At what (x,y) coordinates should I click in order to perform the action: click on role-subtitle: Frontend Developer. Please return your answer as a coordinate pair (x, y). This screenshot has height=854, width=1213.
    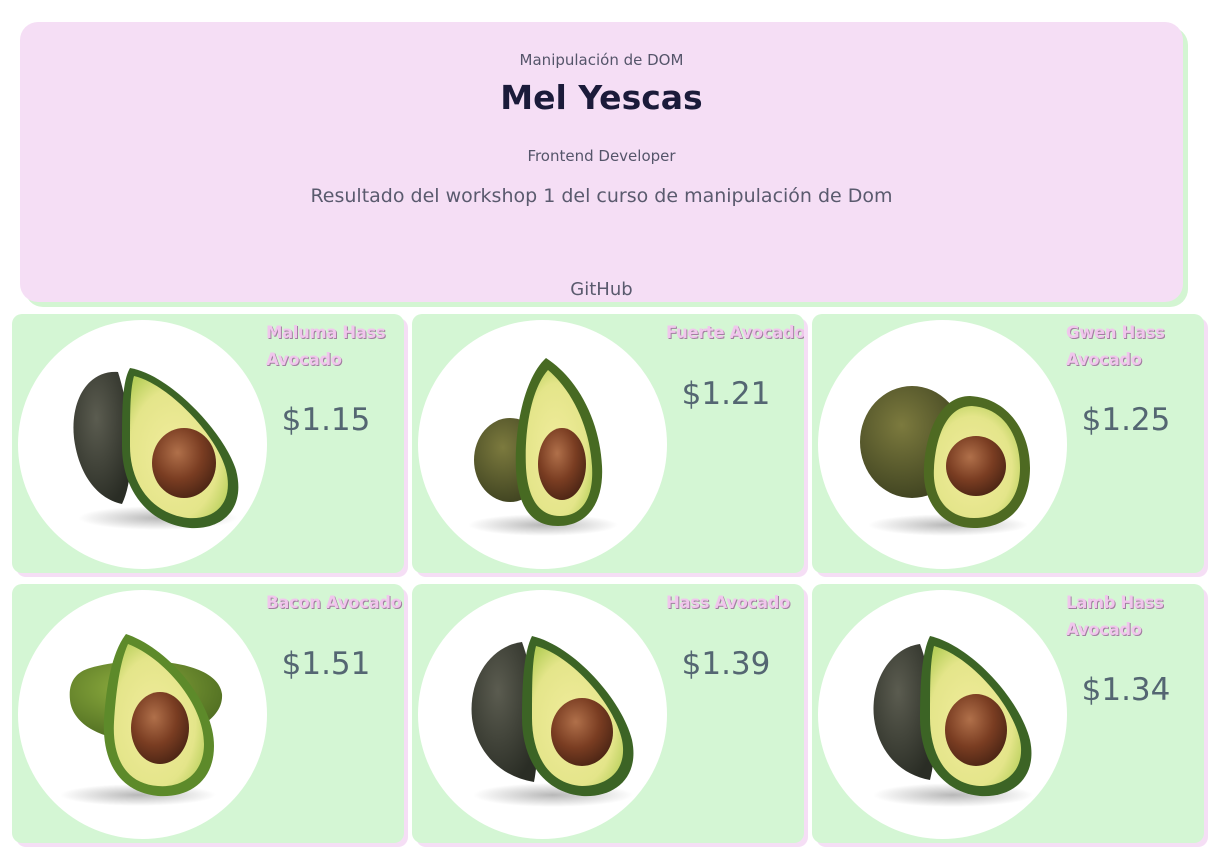
    Looking at the image, I should click on (601, 156).